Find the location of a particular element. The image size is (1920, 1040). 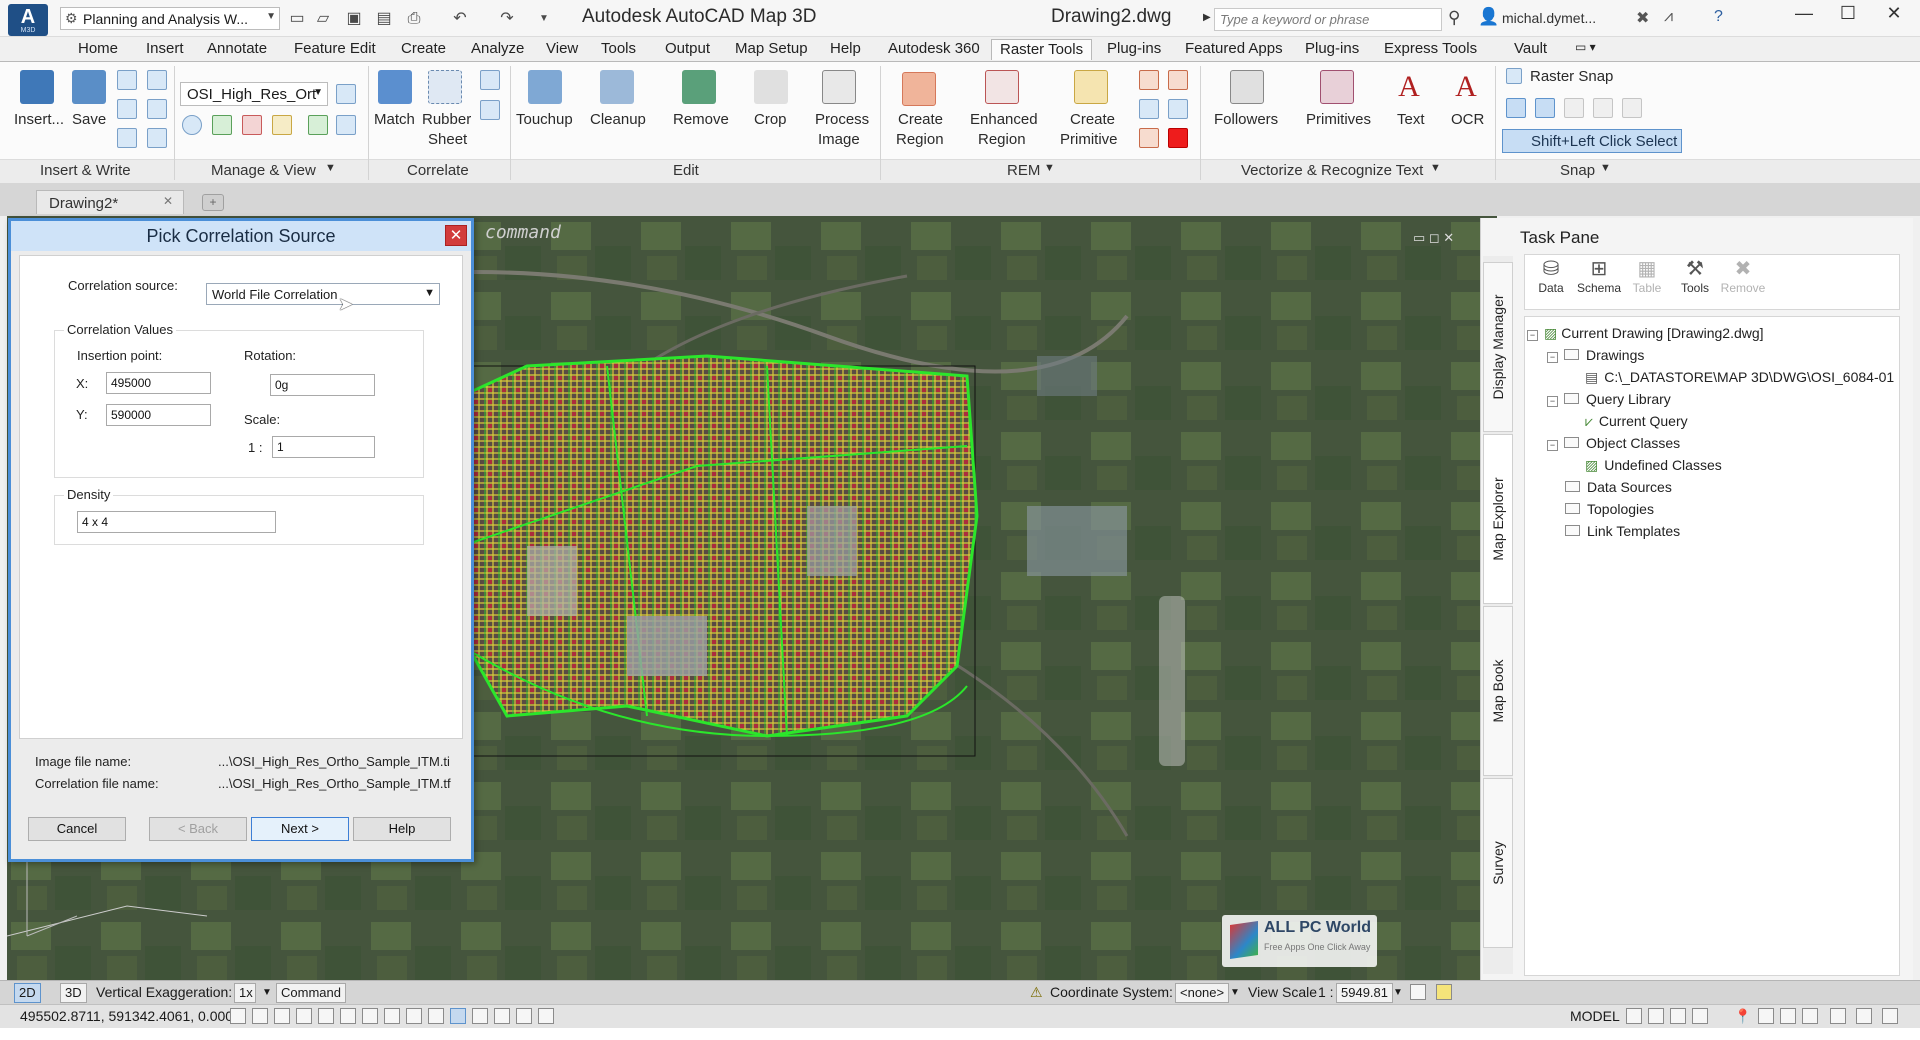

ducs-icon is located at coordinates (414, 1016).